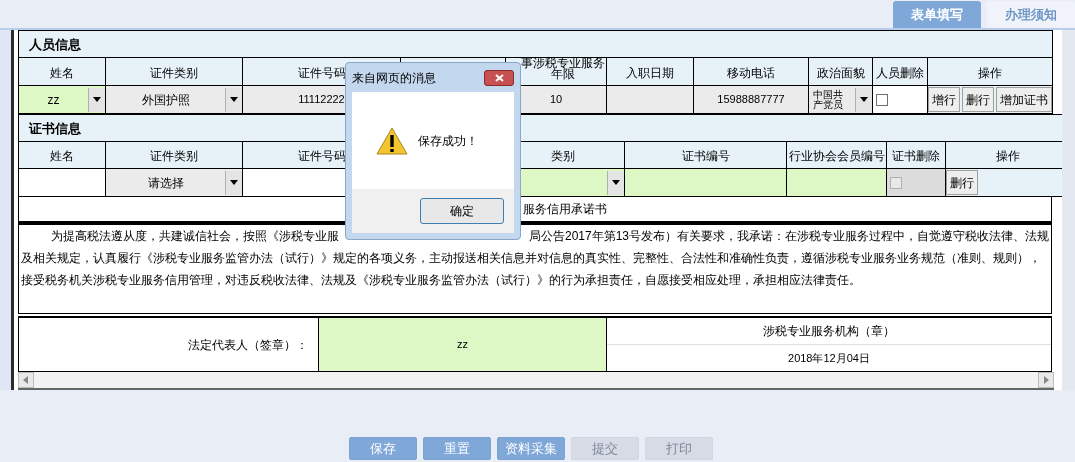 The width and height of the screenshot is (1075, 462). I want to click on select-field: 中国共产党员, so click(840, 99).